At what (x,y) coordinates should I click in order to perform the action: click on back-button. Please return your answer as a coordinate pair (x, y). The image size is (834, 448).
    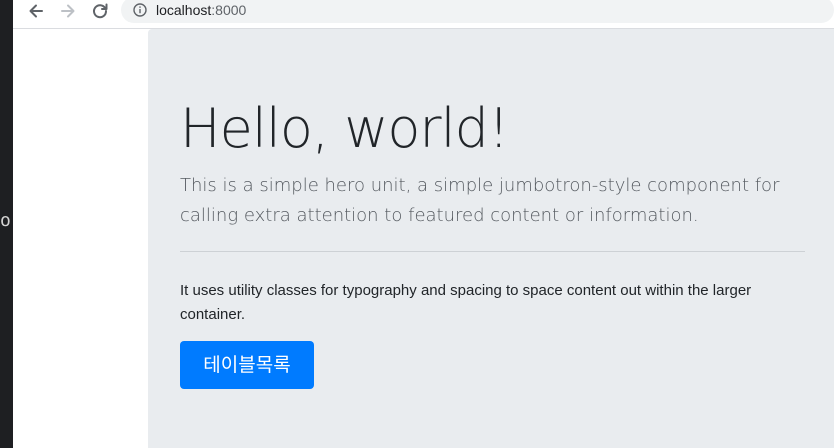
    Looking at the image, I should click on (36, 11).